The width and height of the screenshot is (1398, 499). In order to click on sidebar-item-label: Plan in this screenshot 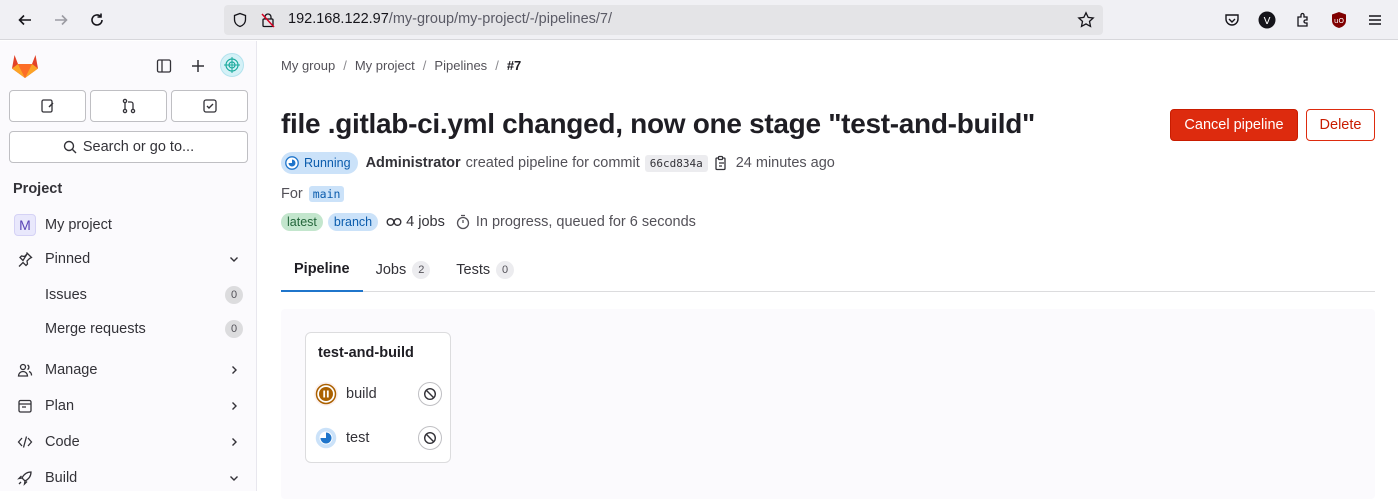, I will do `click(60, 406)`.